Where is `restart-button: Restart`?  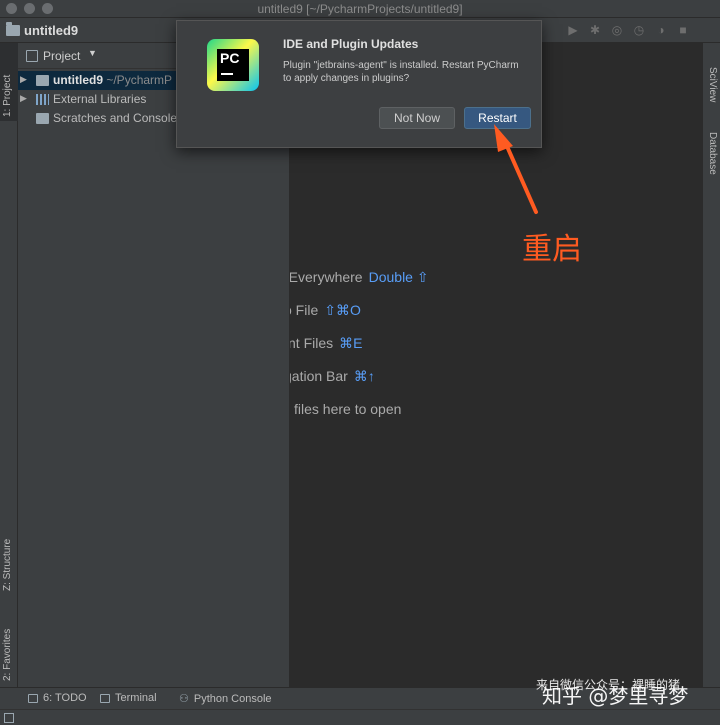 restart-button: Restart is located at coordinates (497, 118).